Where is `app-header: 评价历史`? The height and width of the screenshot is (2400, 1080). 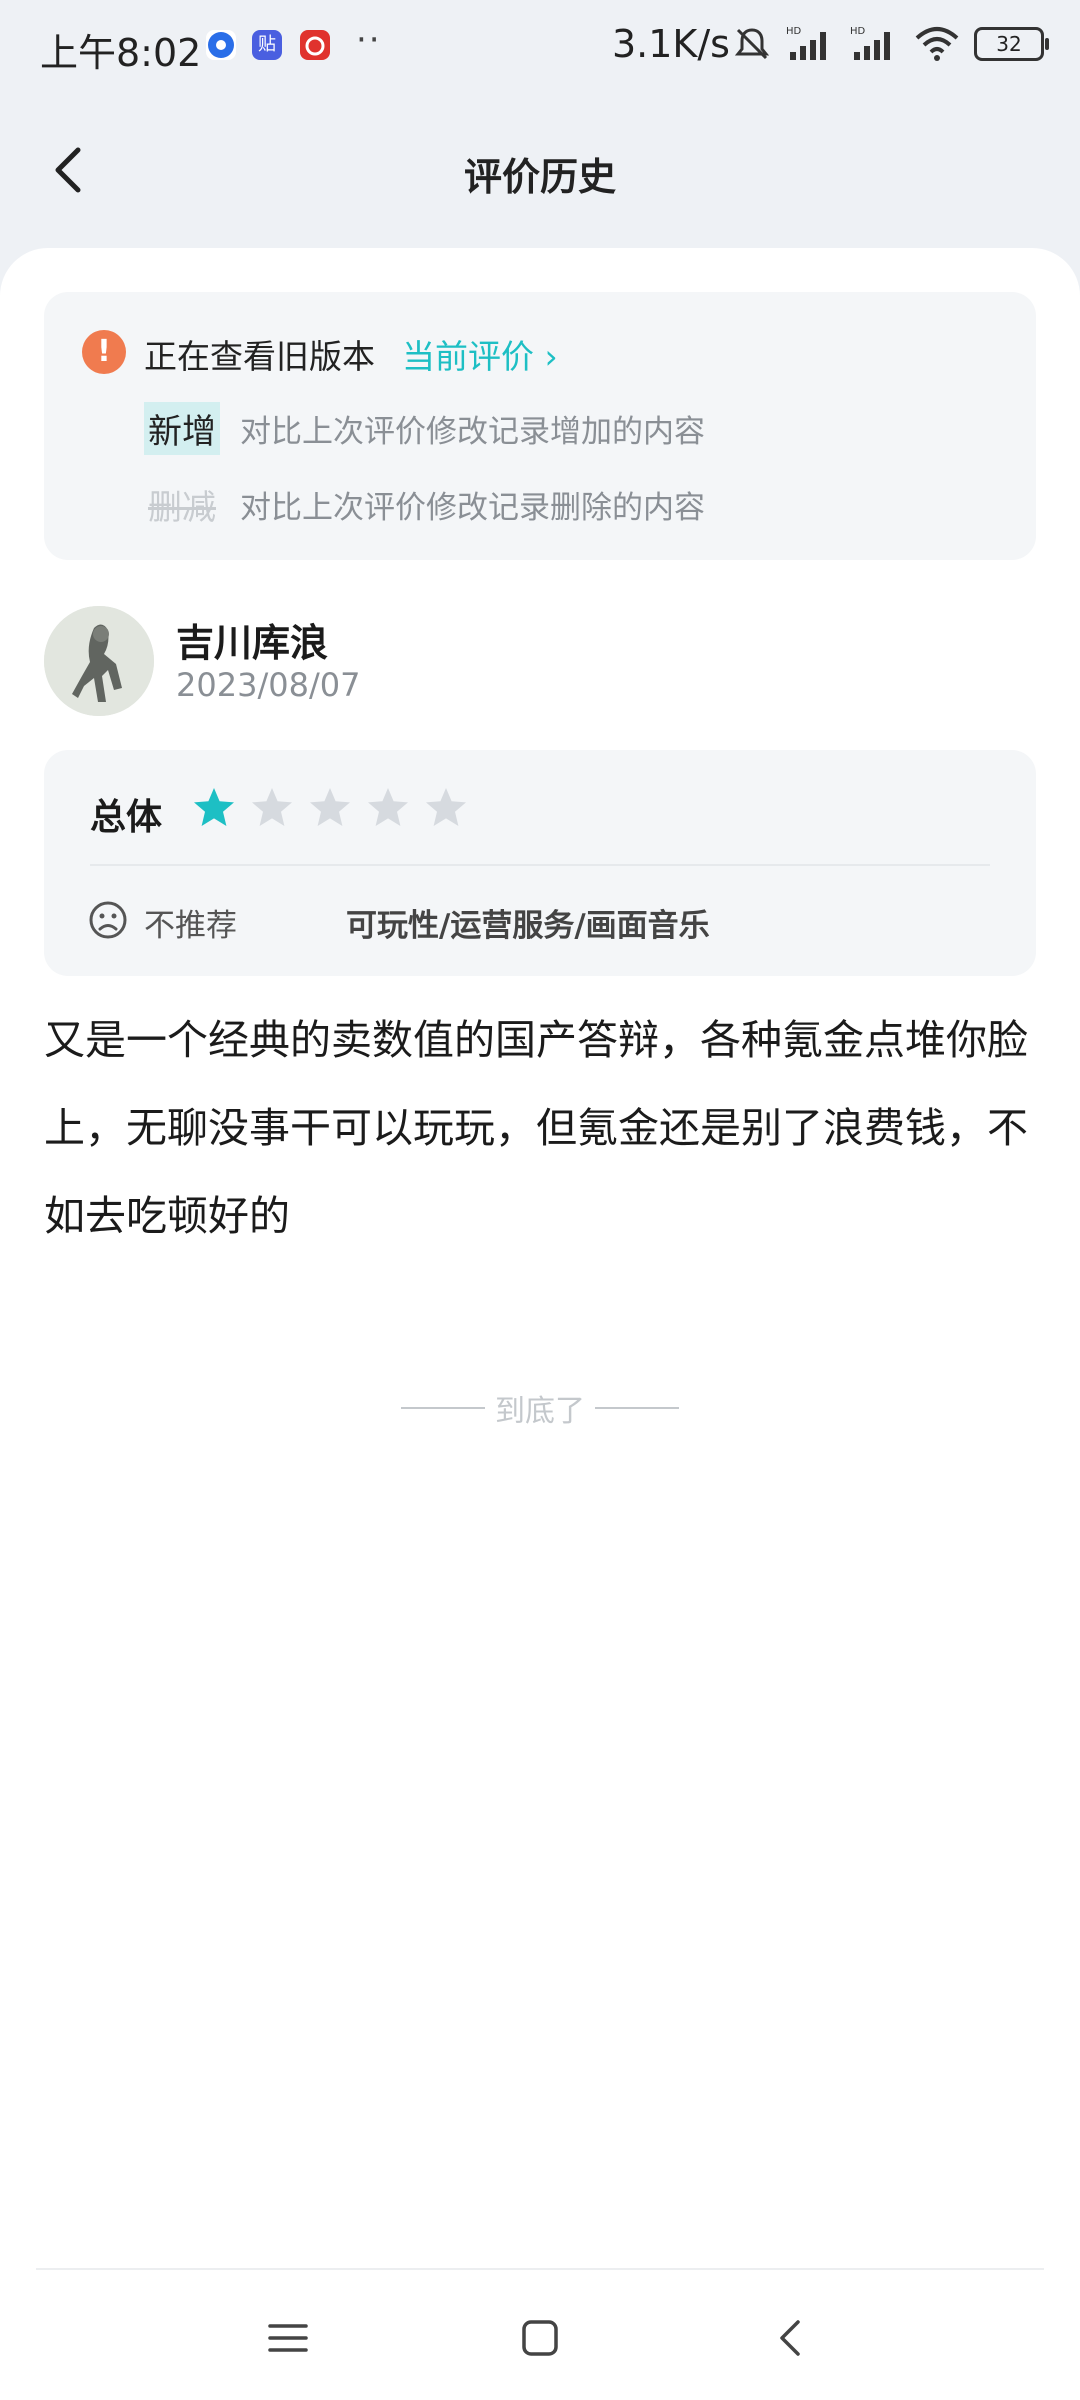
app-header: 评价历史 is located at coordinates (540, 170).